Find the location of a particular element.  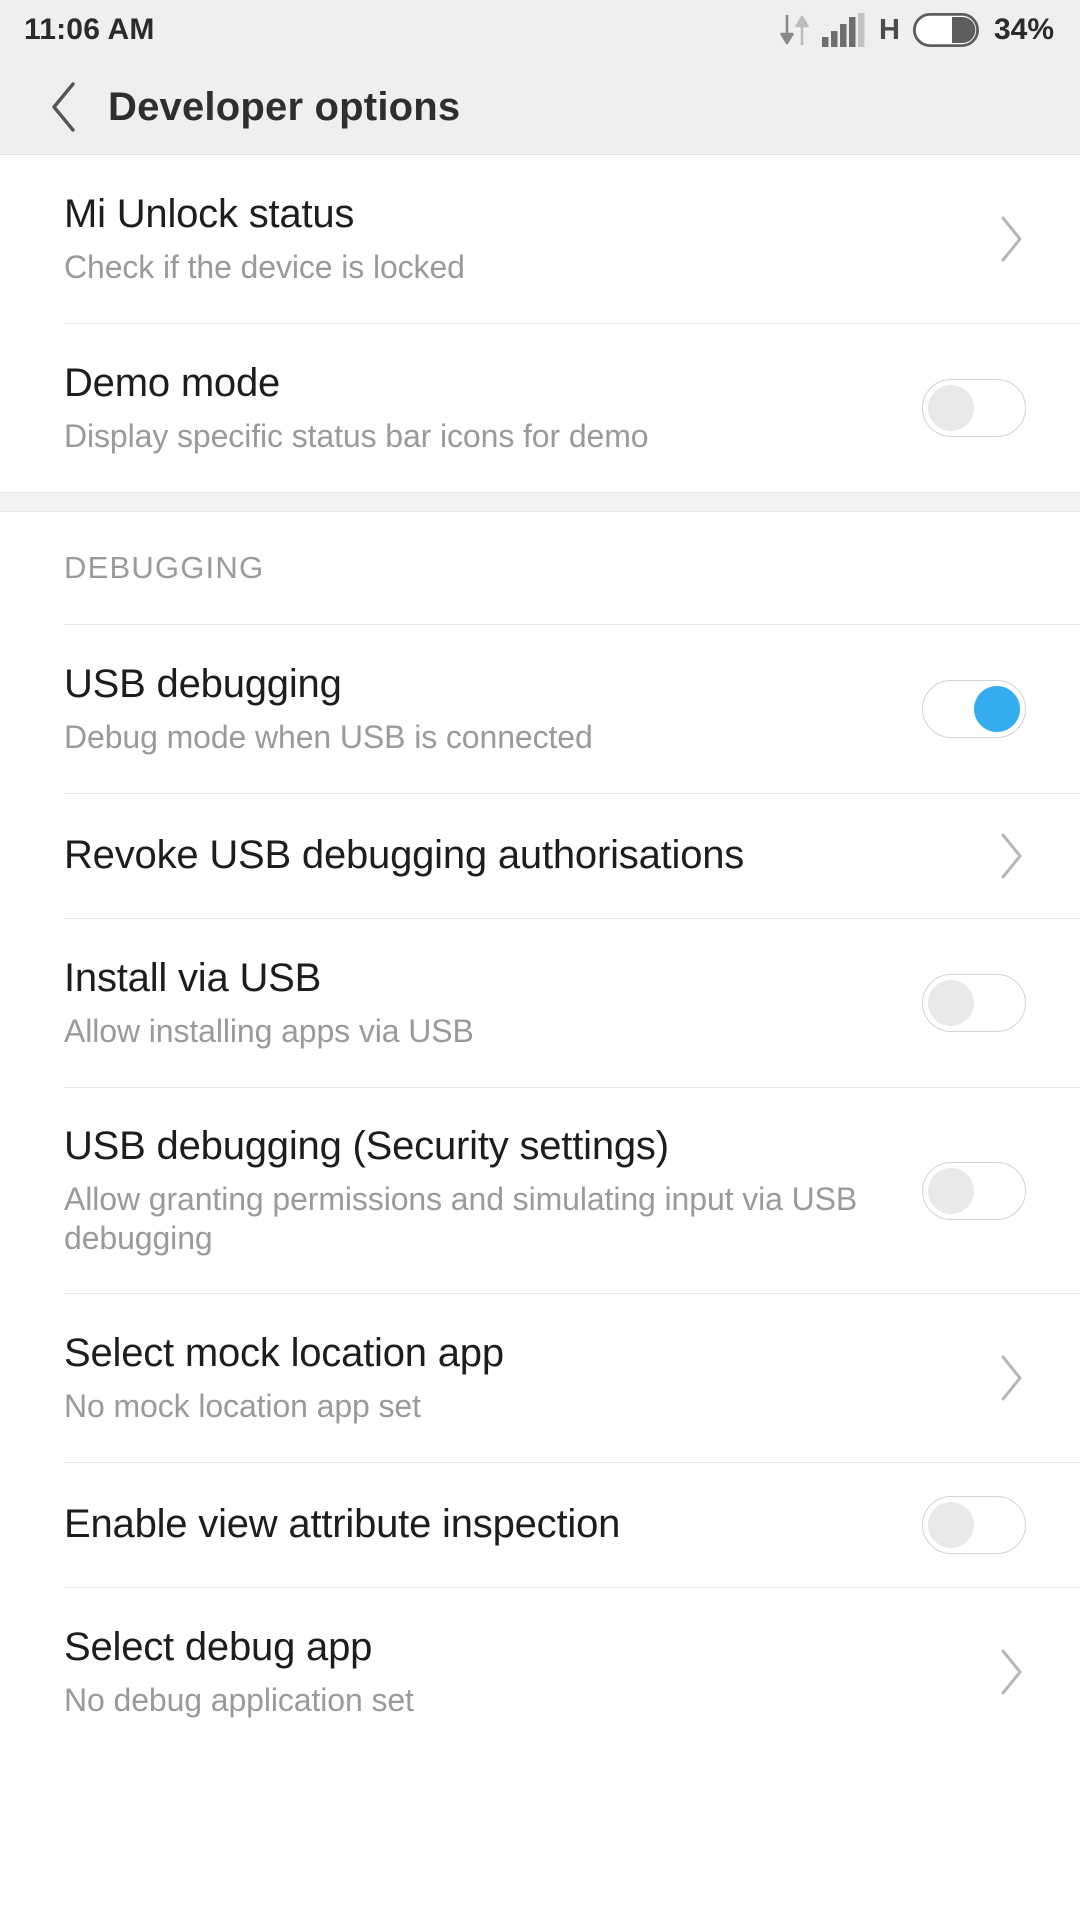

row-subtitle: Debug mode when USB is connected is located at coordinates (328, 736).